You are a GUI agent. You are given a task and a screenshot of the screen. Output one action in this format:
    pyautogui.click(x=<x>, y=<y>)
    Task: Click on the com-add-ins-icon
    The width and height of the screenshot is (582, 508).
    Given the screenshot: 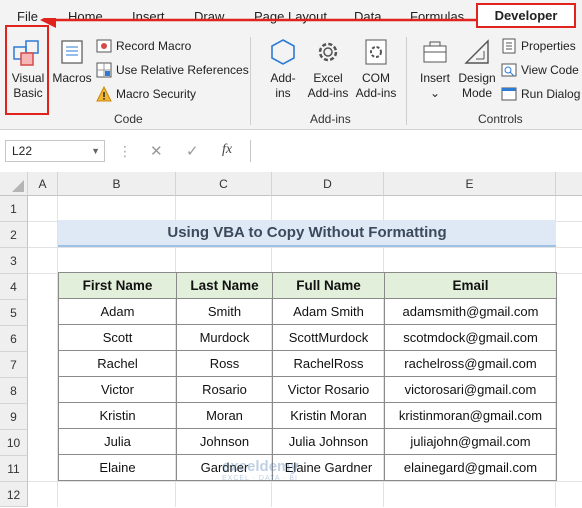 What is the action you would take?
    pyautogui.click(x=376, y=52)
    